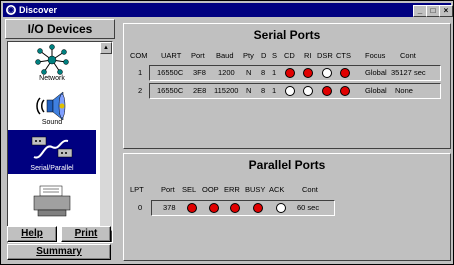 The image size is (454, 265). I want to click on parallel-row1-cont: 60 sec, so click(308, 207).